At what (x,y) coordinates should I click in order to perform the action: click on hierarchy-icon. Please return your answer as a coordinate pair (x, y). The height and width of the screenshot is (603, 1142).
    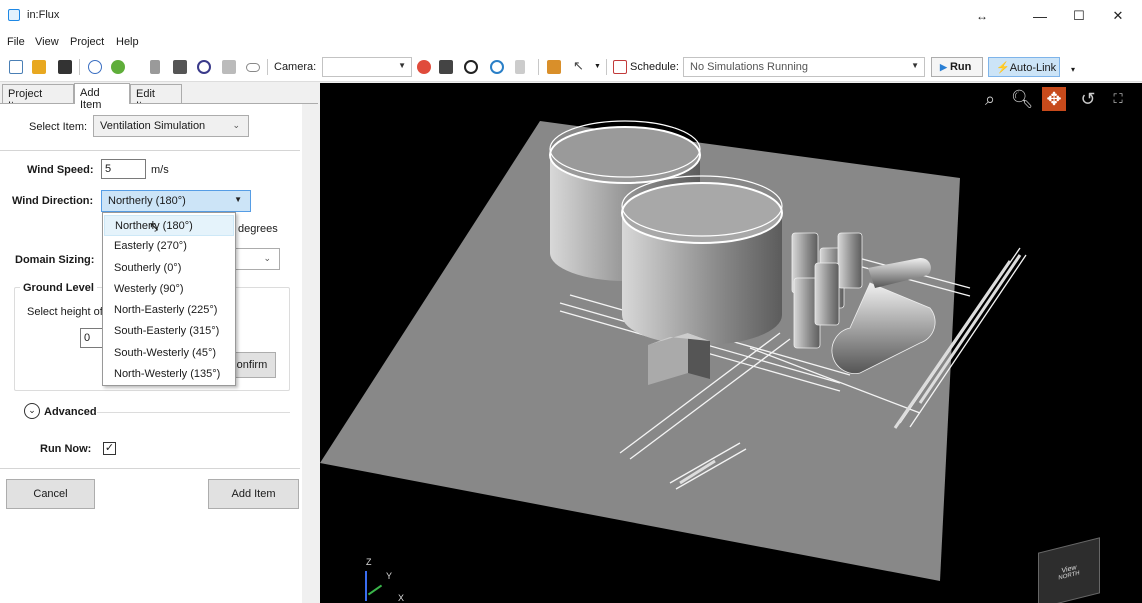
    Looking at the image, I should click on (554, 67).